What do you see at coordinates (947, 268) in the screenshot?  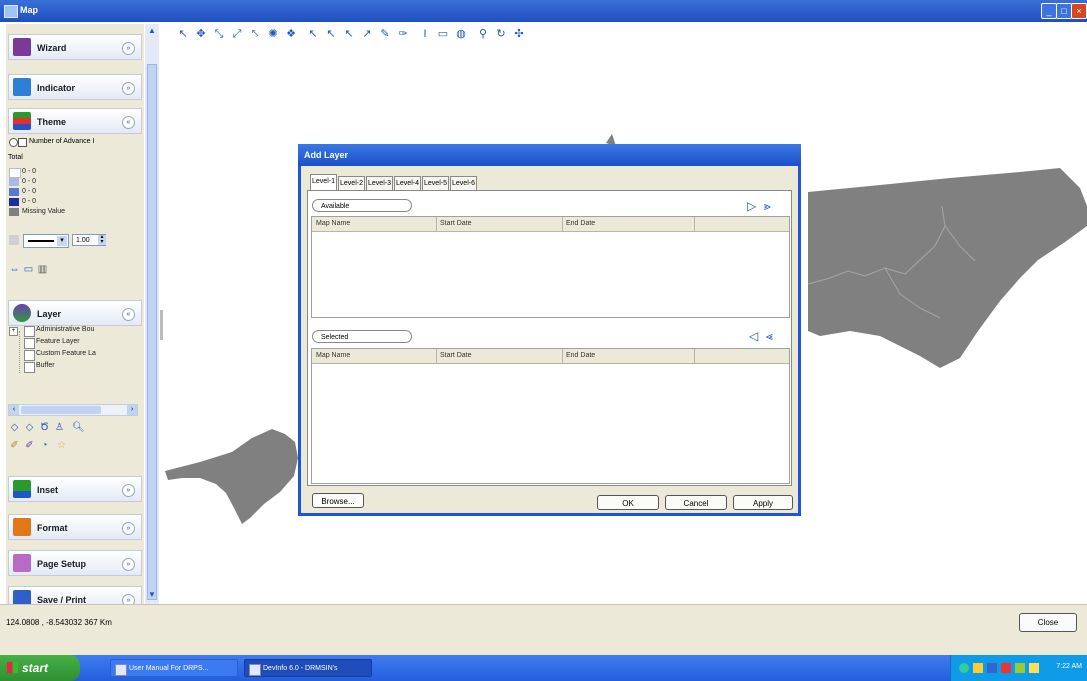 I see `map-region-east` at bounding box center [947, 268].